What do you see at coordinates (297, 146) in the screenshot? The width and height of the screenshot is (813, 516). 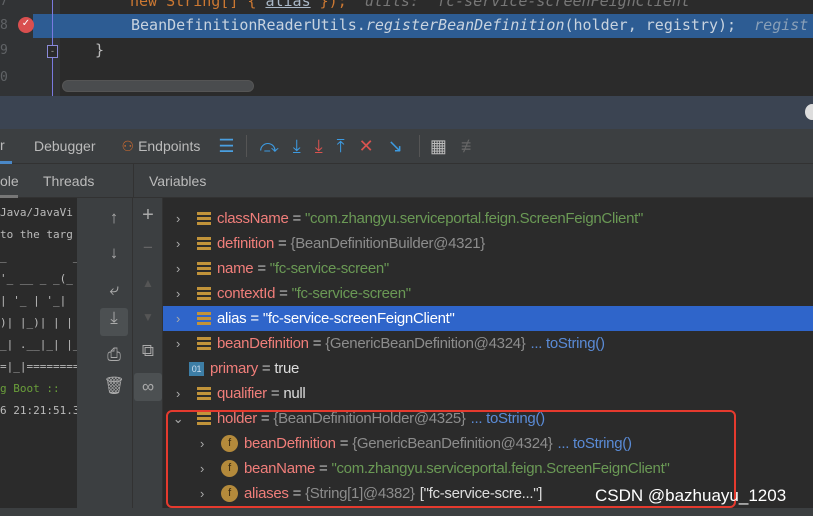 I see `step-into-icon: ⤓` at bounding box center [297, 146].